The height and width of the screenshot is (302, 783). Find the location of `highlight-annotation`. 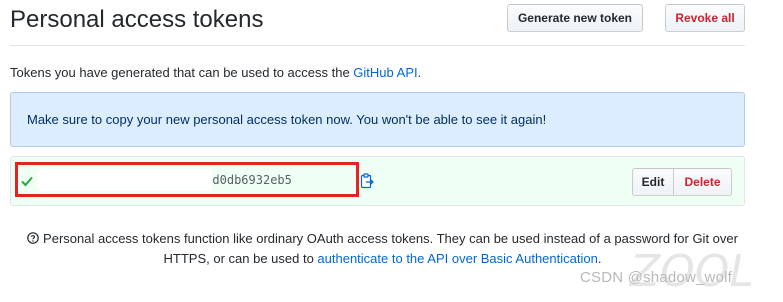

highlight-annotation is located at coordinates (187, 179).